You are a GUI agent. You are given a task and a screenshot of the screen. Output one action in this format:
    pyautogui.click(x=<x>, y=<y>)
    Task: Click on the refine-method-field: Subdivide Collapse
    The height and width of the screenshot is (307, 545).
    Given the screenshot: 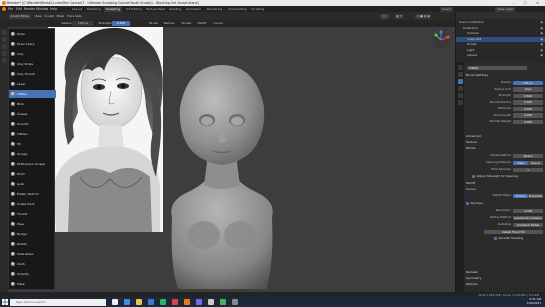 What is the action you would take?
    pyautogui.click(x=528, y=217)
    